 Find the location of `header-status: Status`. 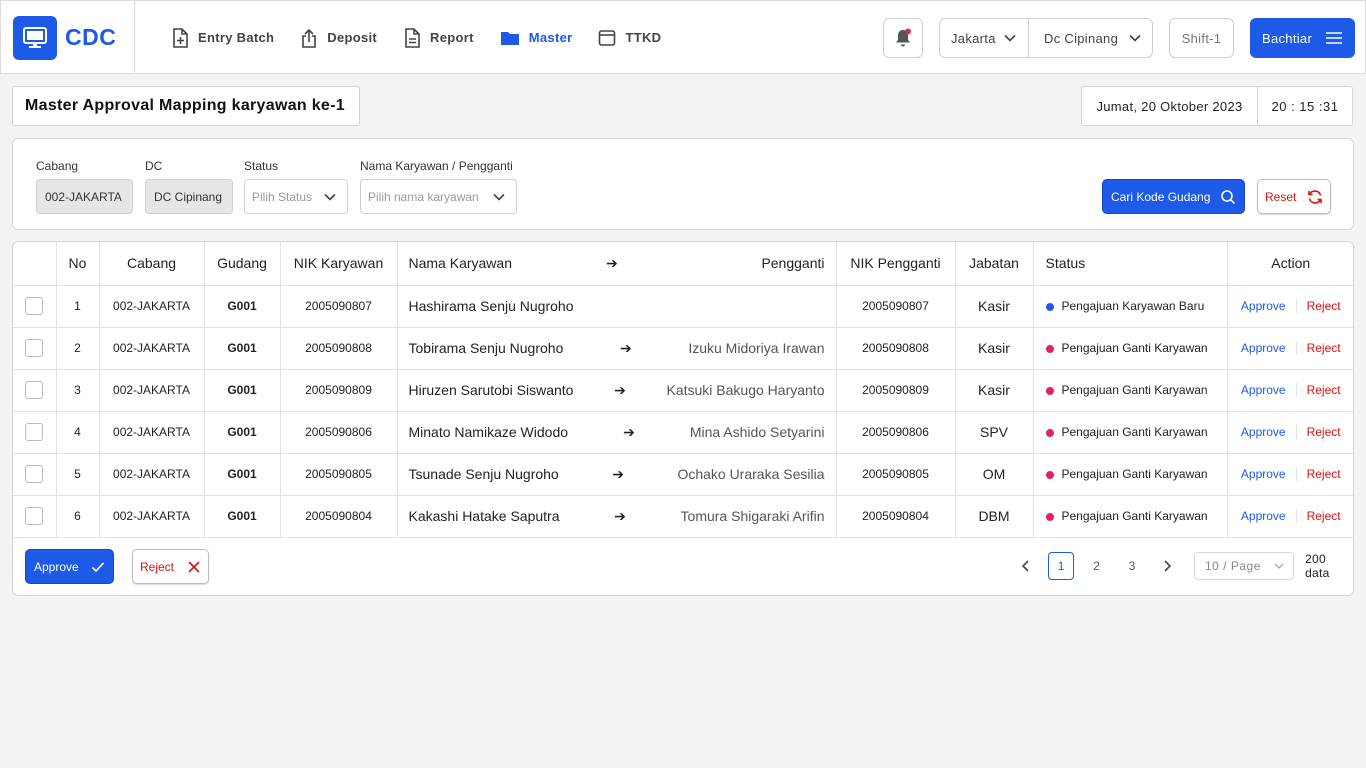

header-status: Status is located at coordinates (1130, 264).